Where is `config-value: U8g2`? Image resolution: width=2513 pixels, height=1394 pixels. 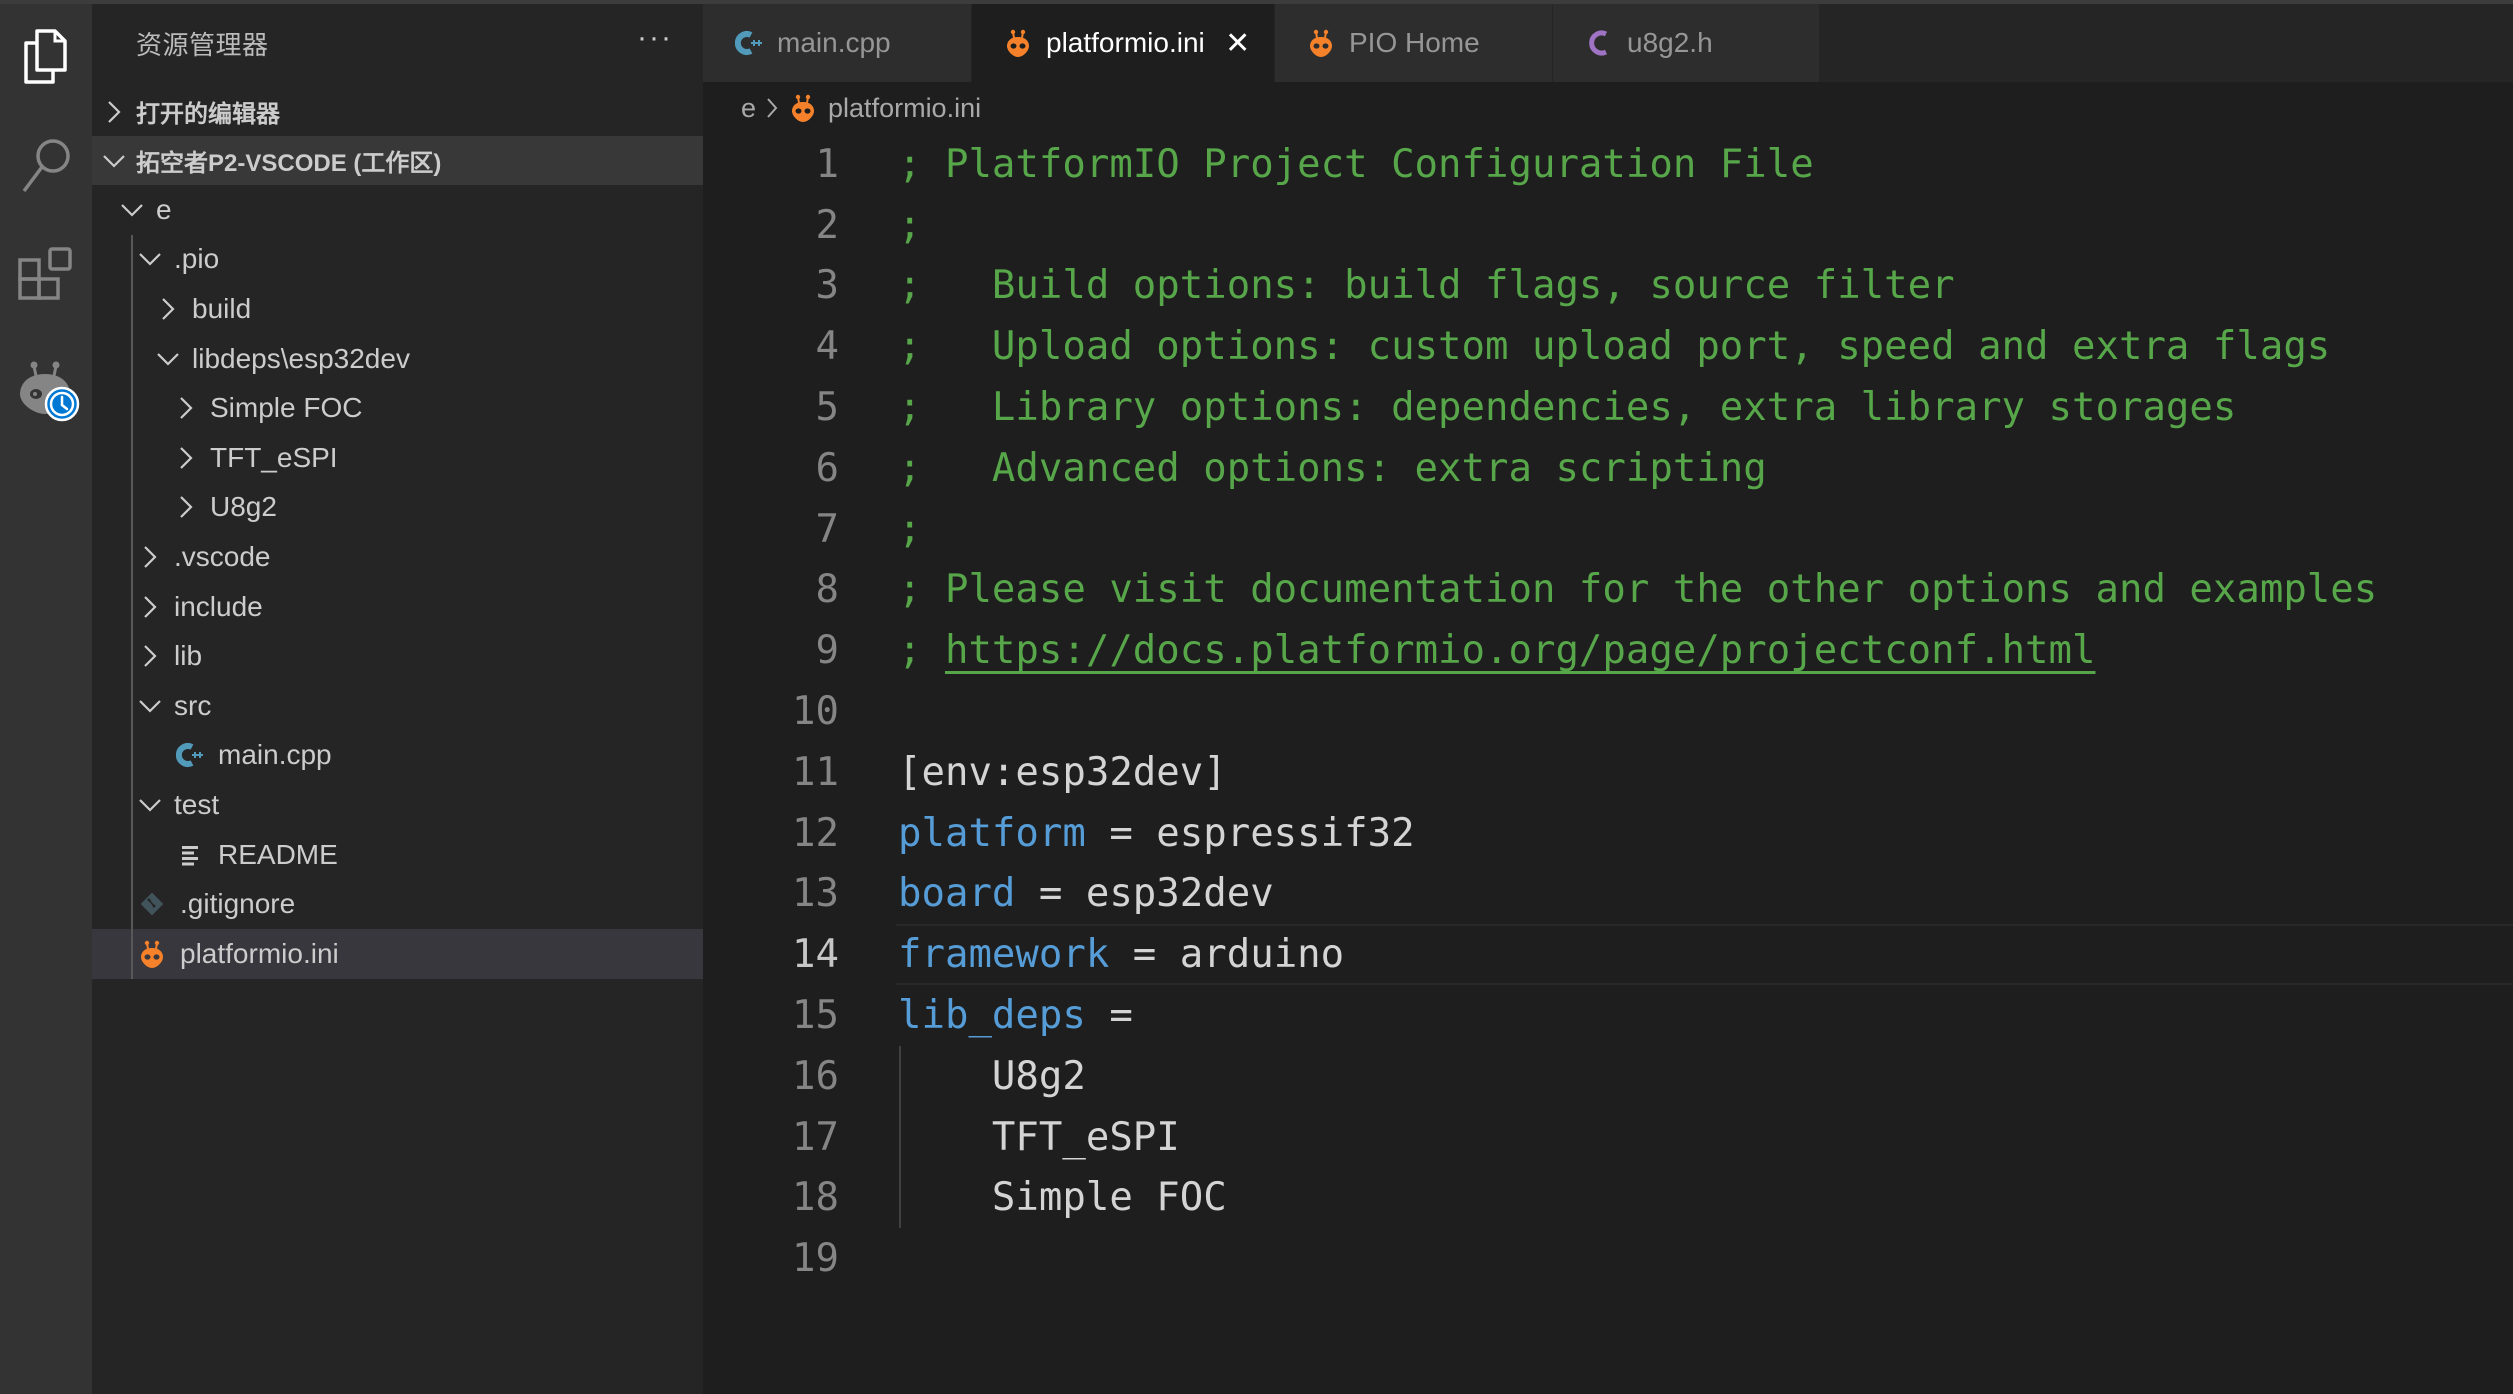 config-value: U8g2 is located at coordinates (992, 1076).